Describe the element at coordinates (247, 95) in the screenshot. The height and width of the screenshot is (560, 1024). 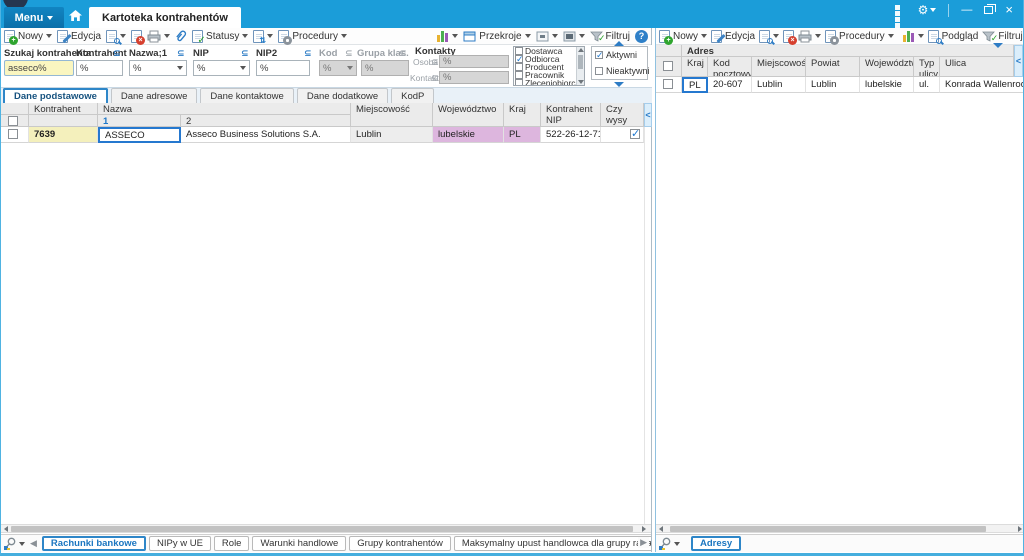
I see `tab-dane-kontaktowe: Dane kontaktowe` at that location.